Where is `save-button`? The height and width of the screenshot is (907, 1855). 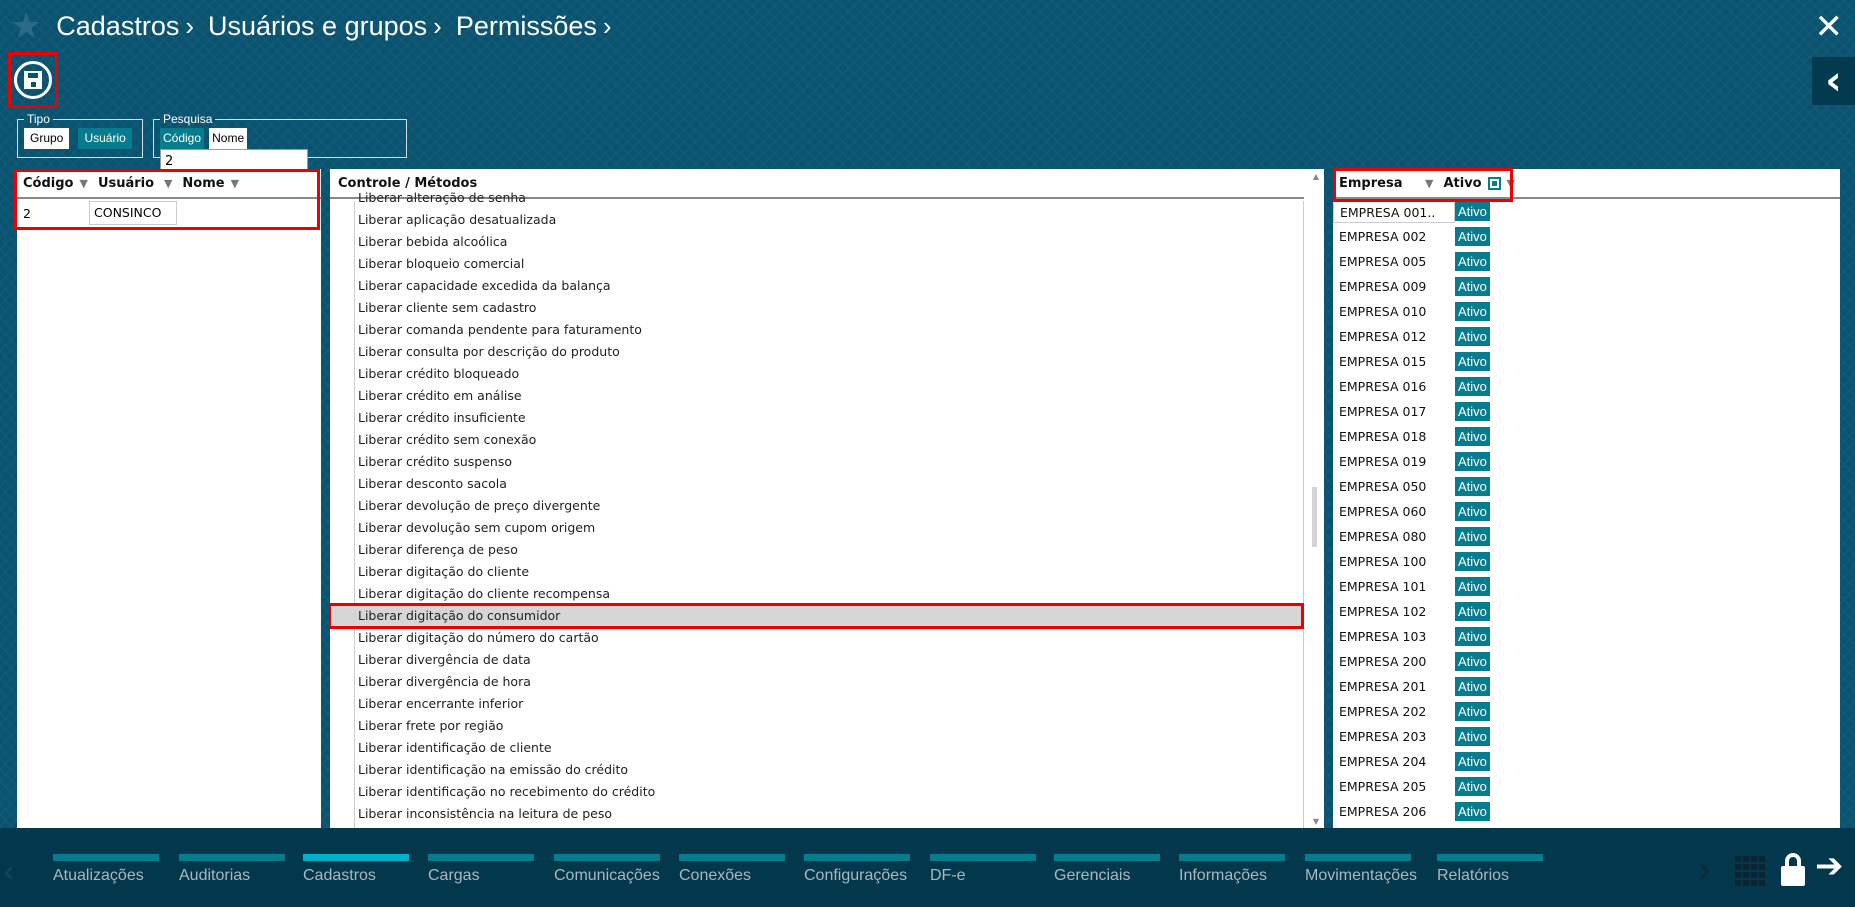 save-button is located at coordinates (33, 80).